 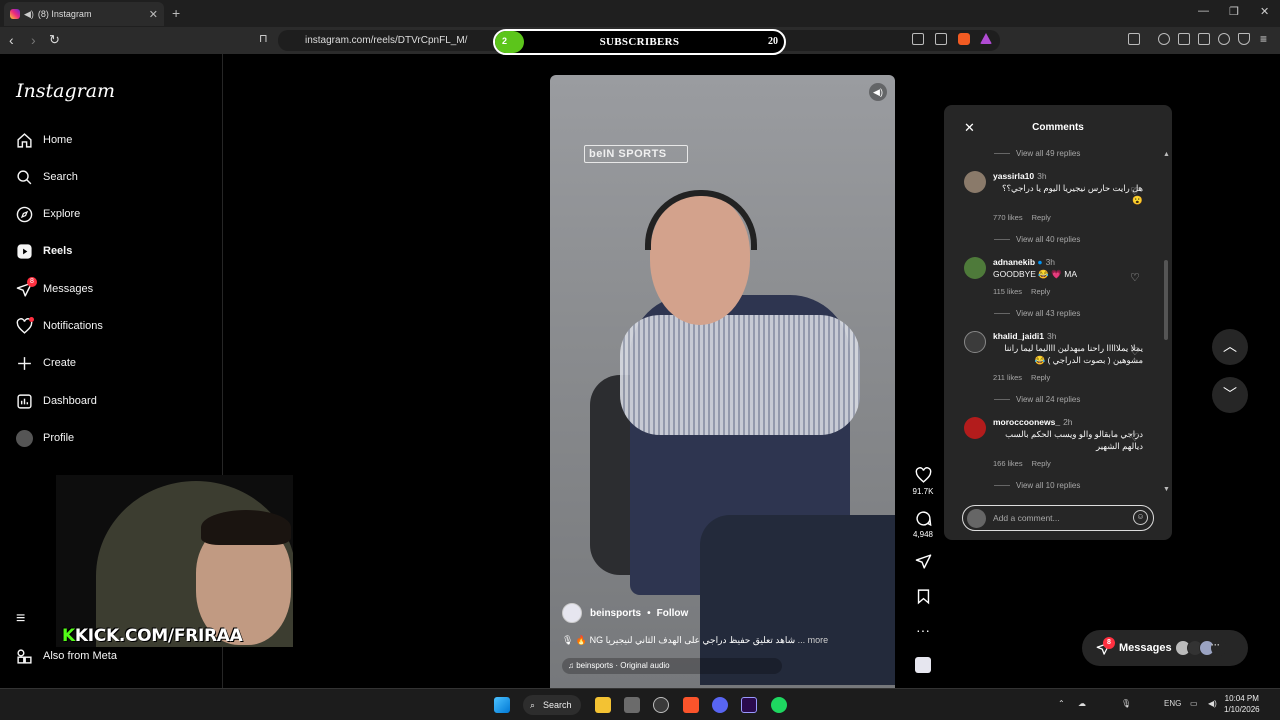 I want to click on leo-icon, so click(x=1224, y=39).